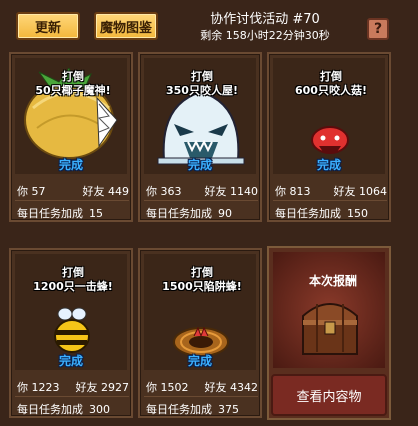  Describe the element at coordinates (102, 387) in the screenshot. I see `friends-label: 好友 2927` at that location.